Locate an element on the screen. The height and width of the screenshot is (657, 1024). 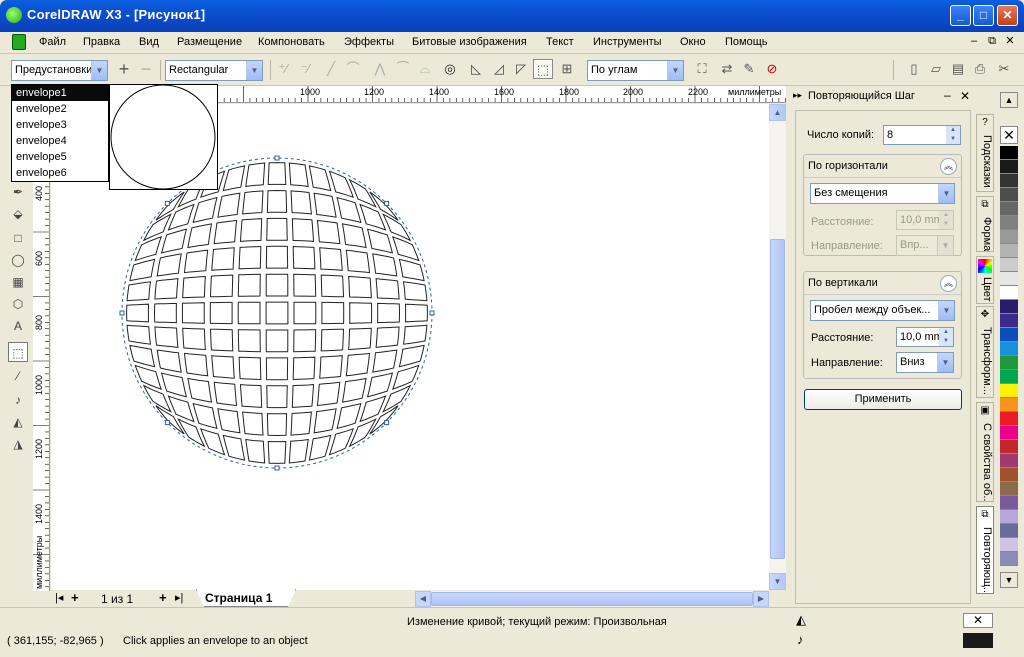
scroll-up-icon: ▲ is located at coordinates (777, 112).